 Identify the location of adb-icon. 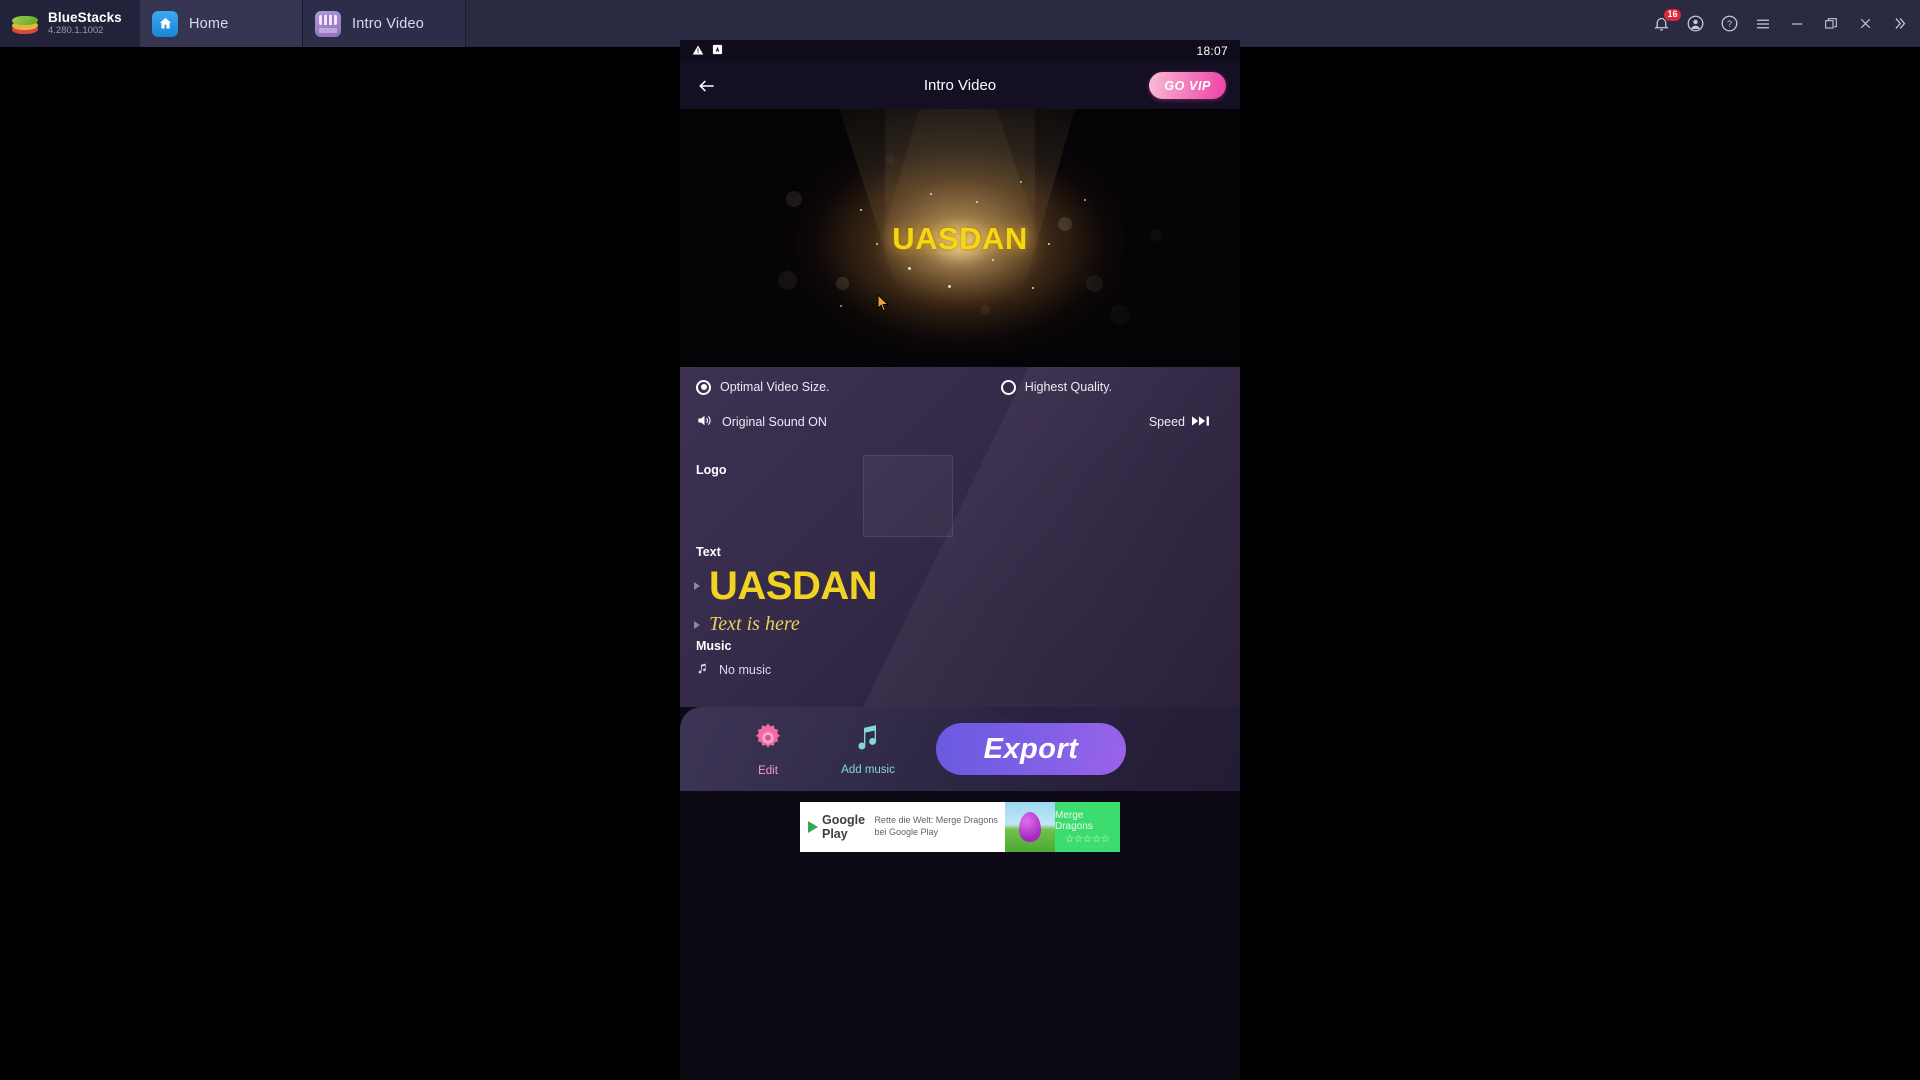
(717, 51).